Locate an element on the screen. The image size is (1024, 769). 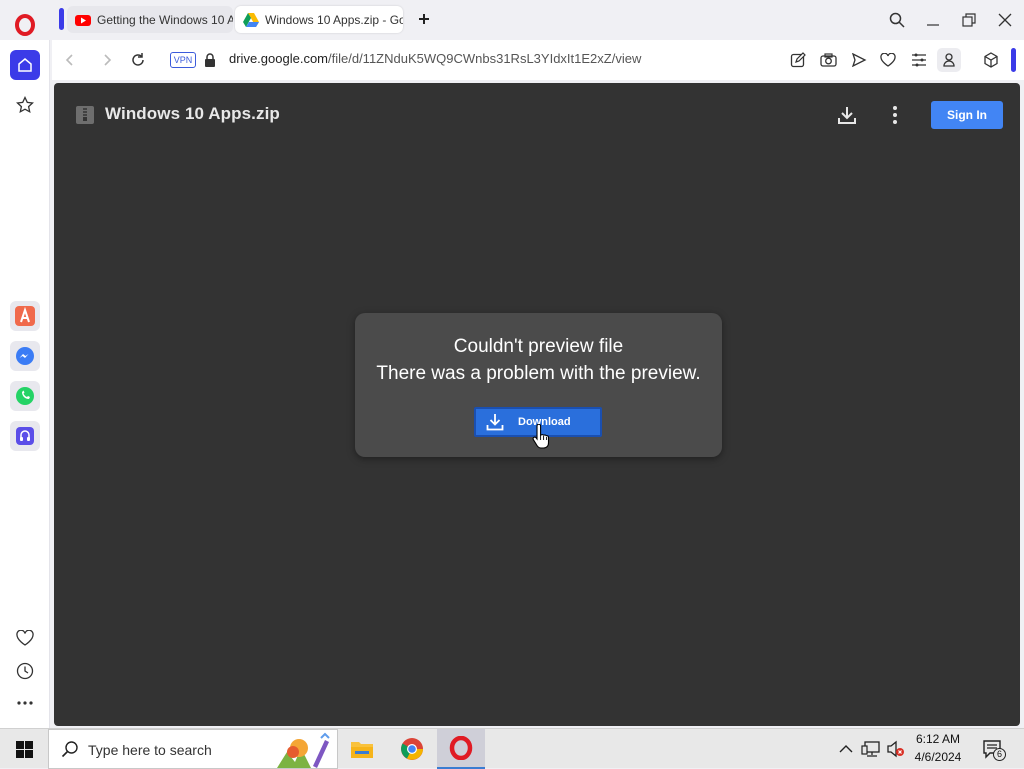
tab-title: Windows 10 Apps.zip - Go is located at coordinates (334, 19).